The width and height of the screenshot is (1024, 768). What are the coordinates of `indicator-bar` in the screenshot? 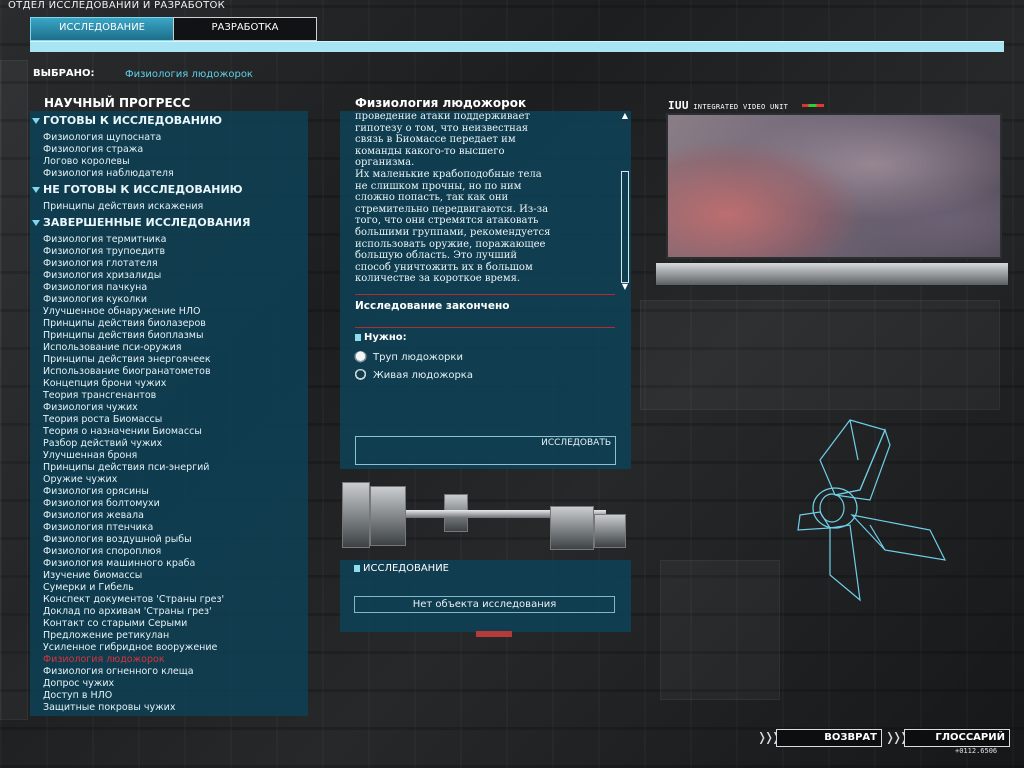 It's located at (494, 634).